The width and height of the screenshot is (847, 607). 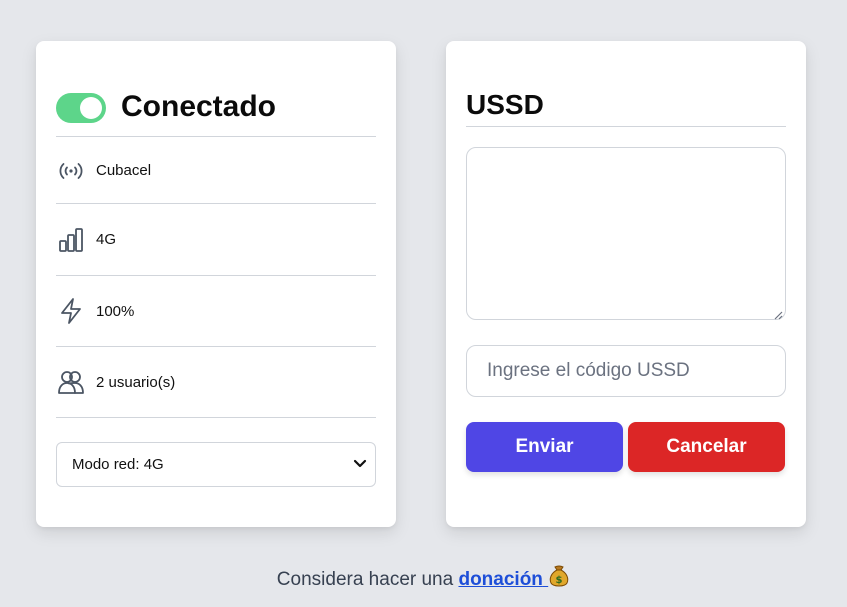 What do you see at coordinates (124, 170) in the screenshot?
I see `carrier-label: Cubacel` at bounding box center [124, 170].